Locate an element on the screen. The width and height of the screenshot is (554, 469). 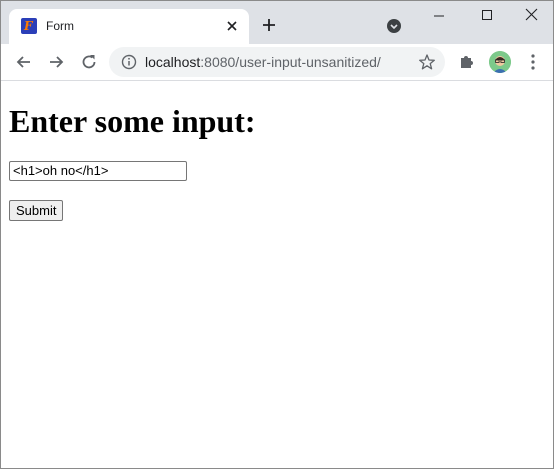
url-text: localhost:8080/user-input-unsanitized/ is located at coordinates (263, 62).